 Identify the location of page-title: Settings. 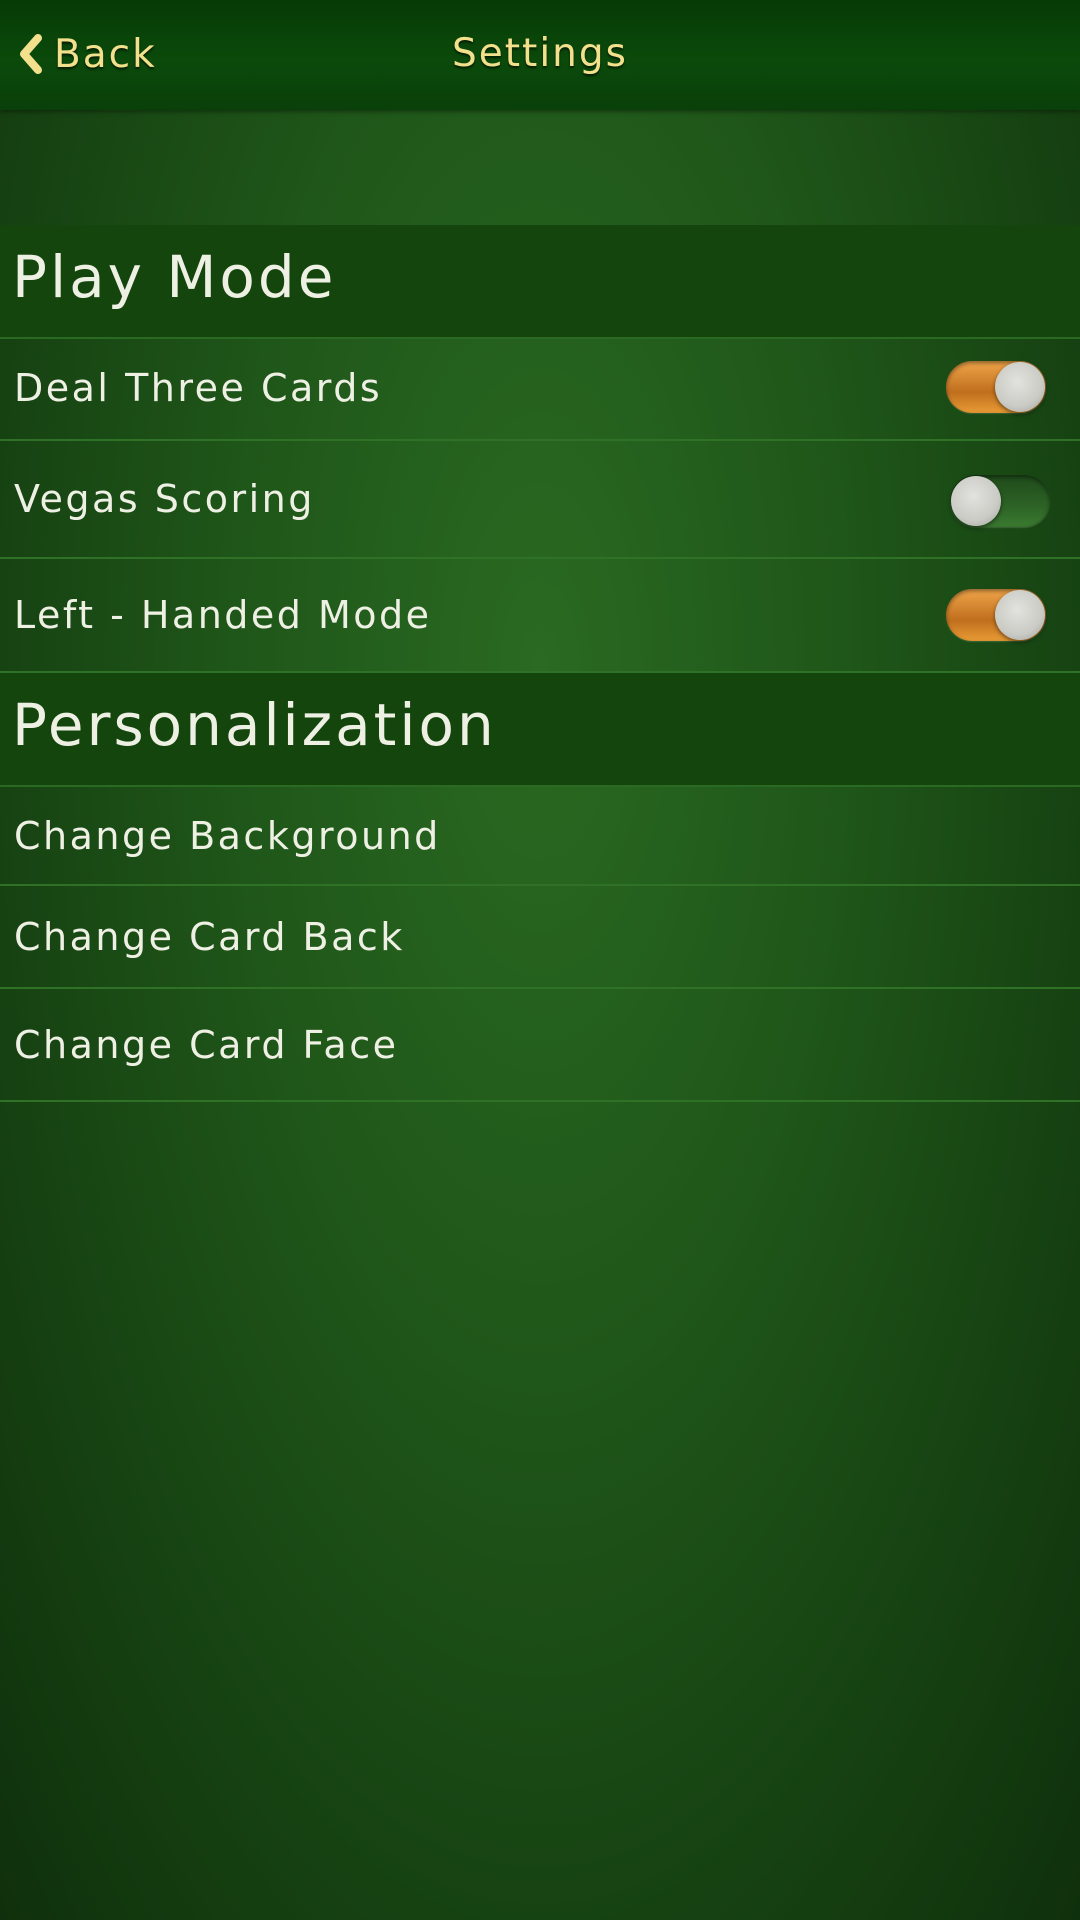
(540, 53).